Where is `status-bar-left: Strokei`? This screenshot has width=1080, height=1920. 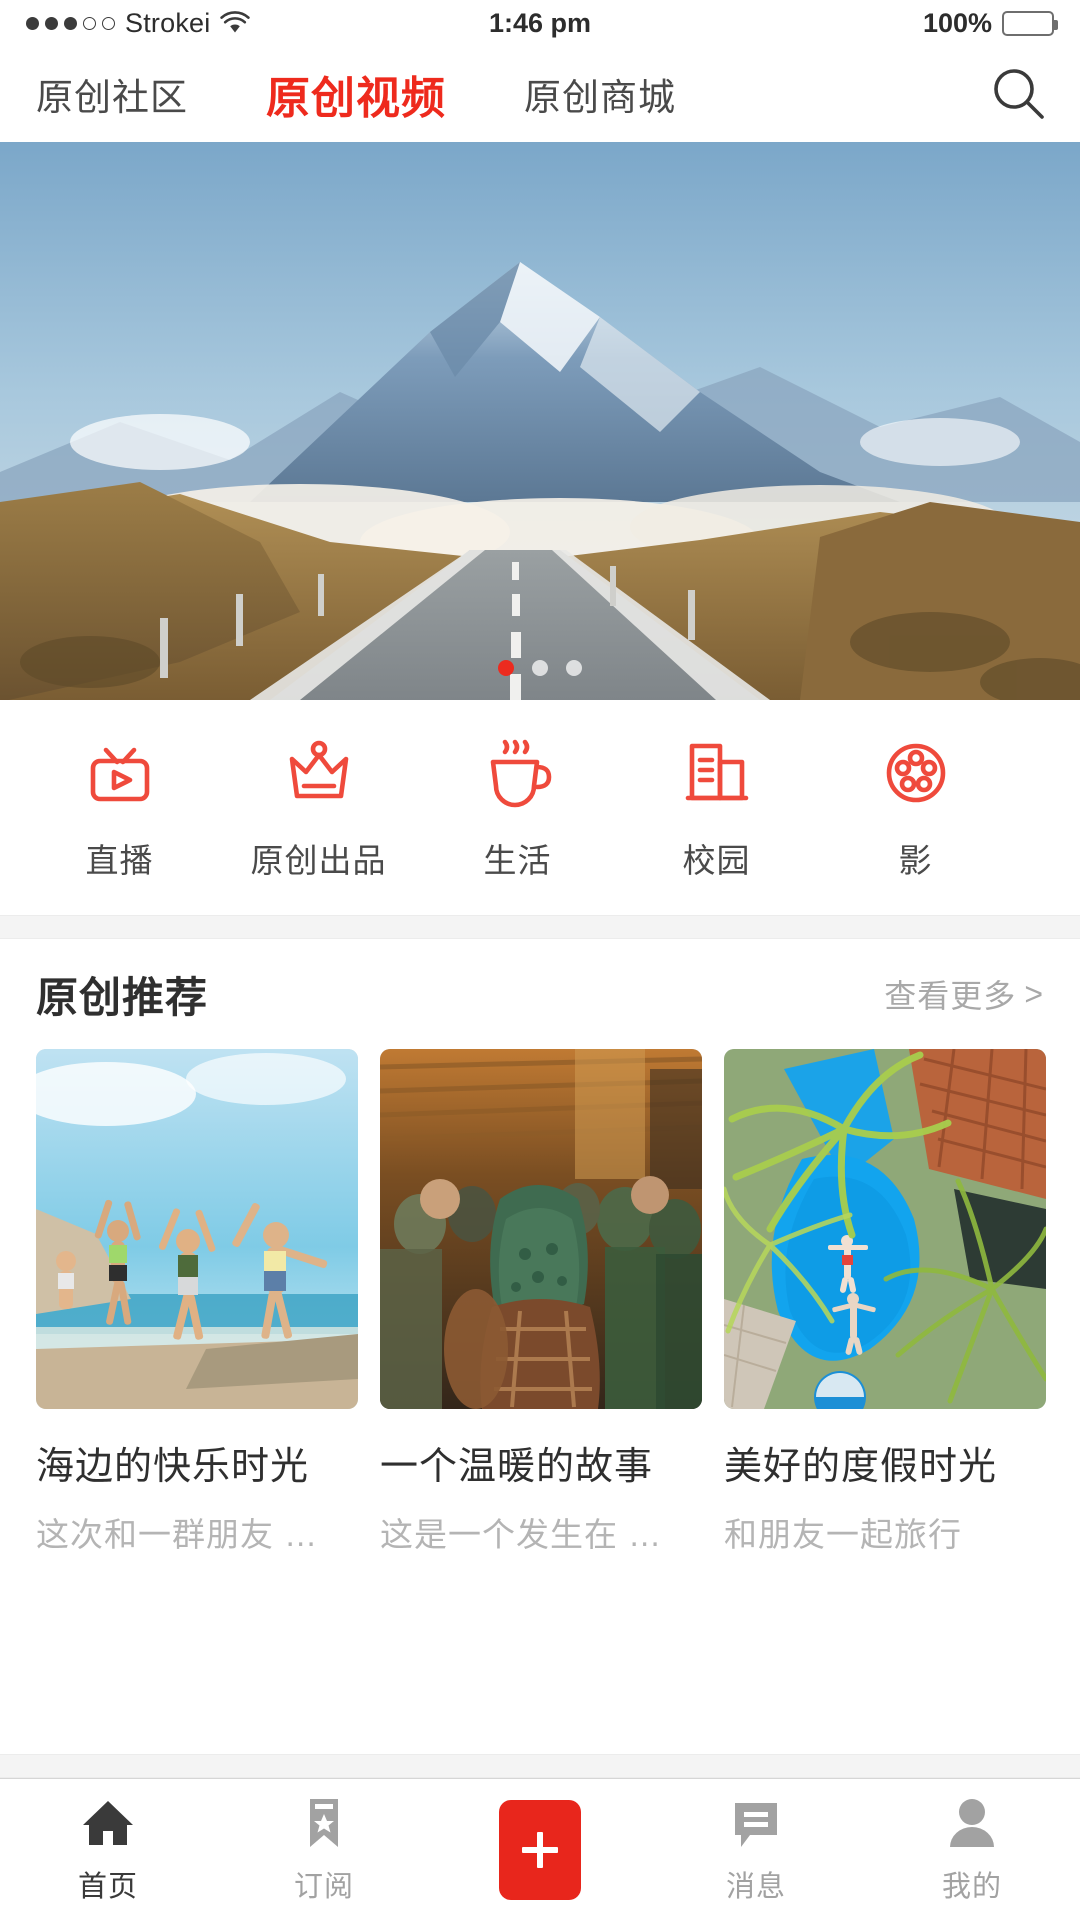 status-bar-left: Strokei is located at coordinates (138, 23).